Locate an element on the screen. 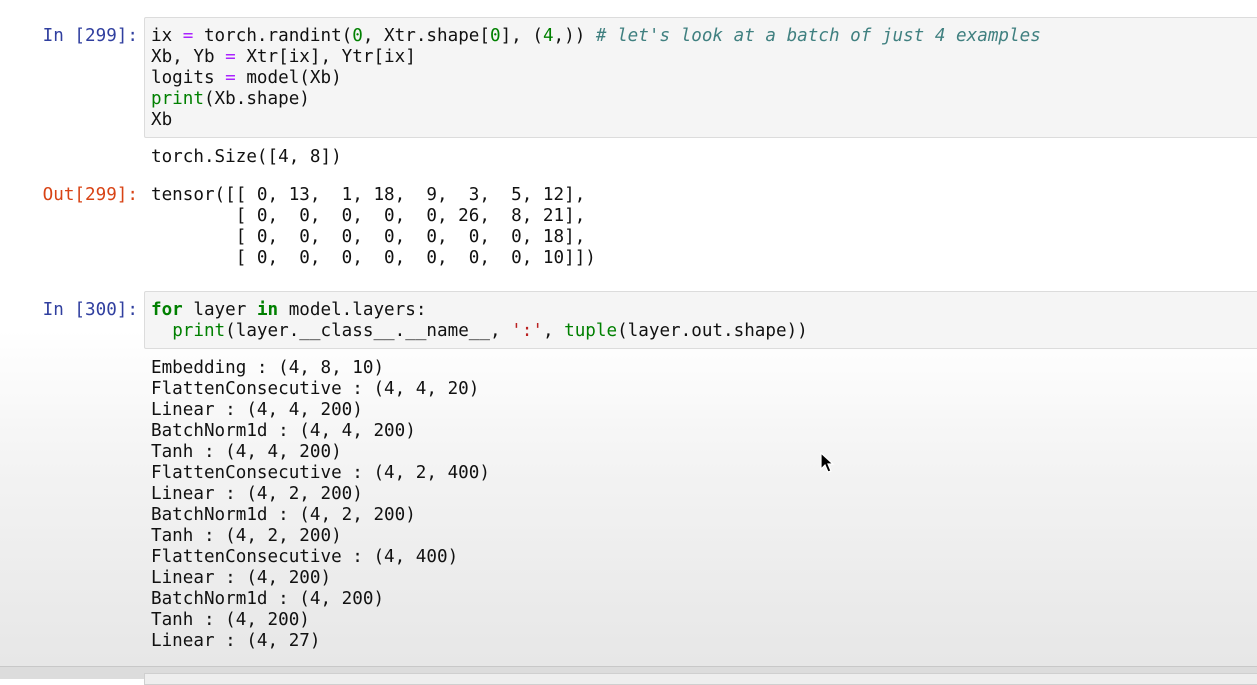  mouse-pointer-icon is located at coordinates (827, 462).